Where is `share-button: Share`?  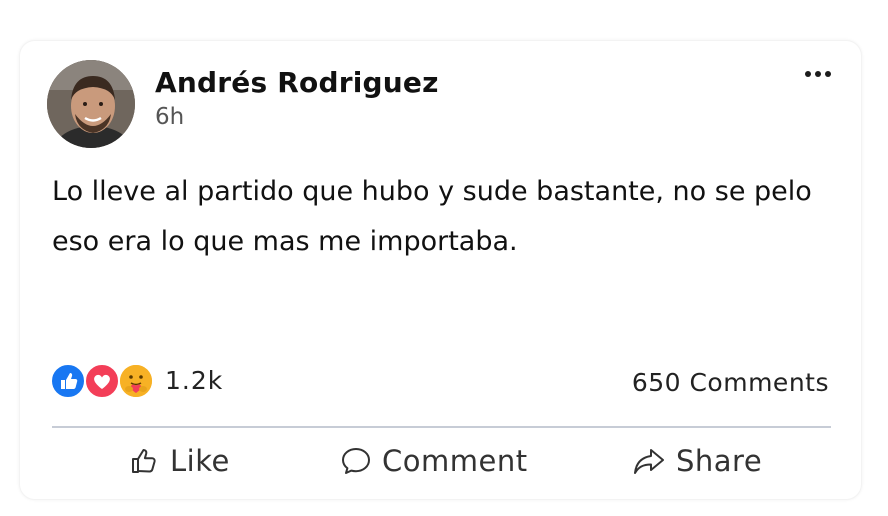
share-button: Share is located at coordinates (697, 461).